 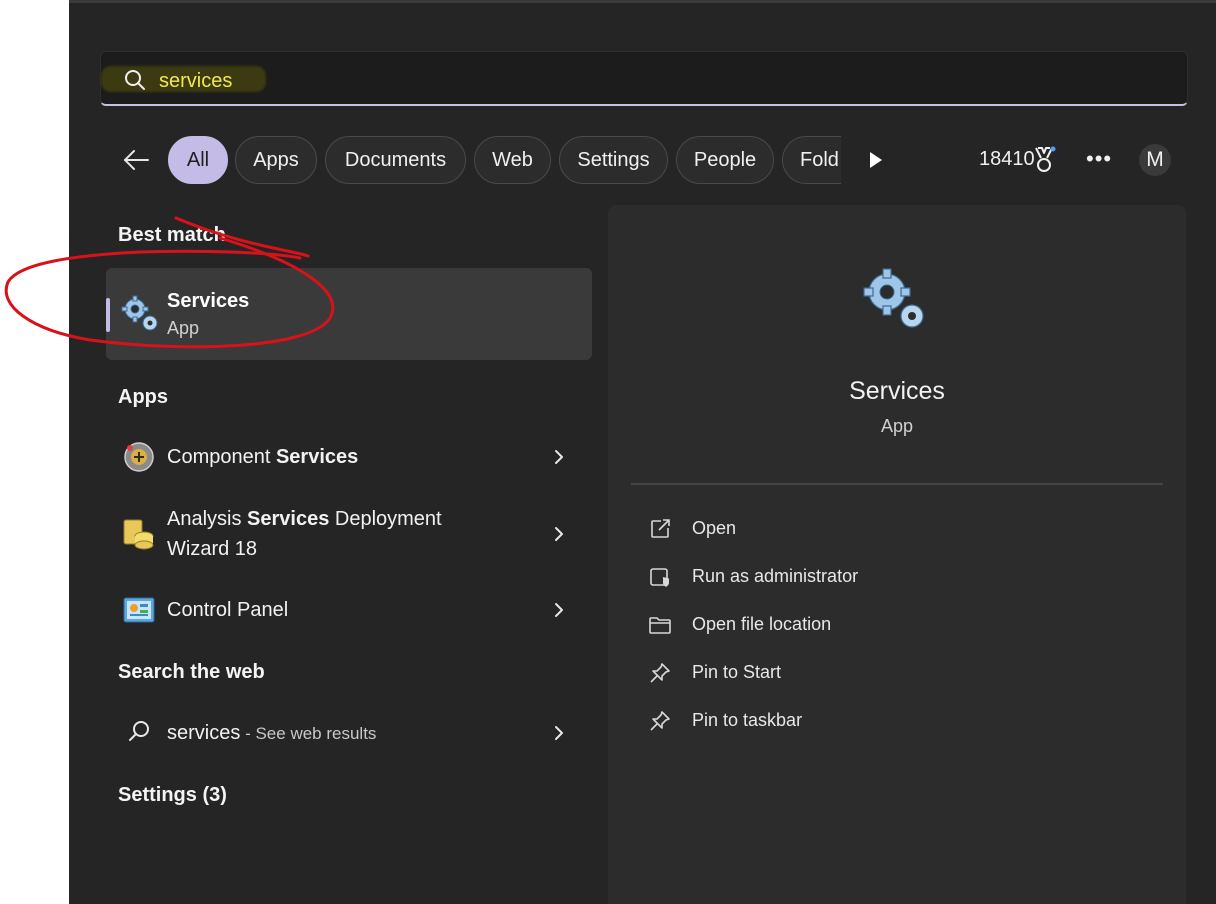 What do you see at coordinates (136, 160) in the screenshot?
I see `back-arrow-icon` at bounding box center [136, 160].